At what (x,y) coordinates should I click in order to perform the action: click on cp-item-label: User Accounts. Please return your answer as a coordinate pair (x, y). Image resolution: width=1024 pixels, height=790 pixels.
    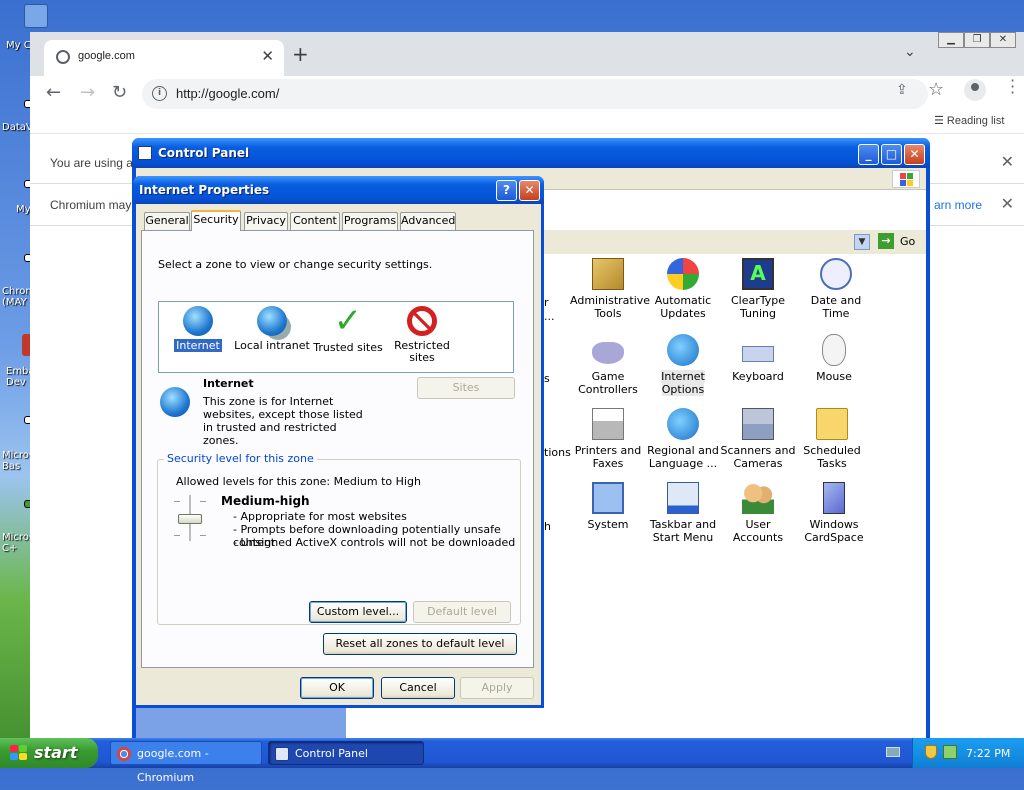
    Looking at the image, I should click on (758, 531).